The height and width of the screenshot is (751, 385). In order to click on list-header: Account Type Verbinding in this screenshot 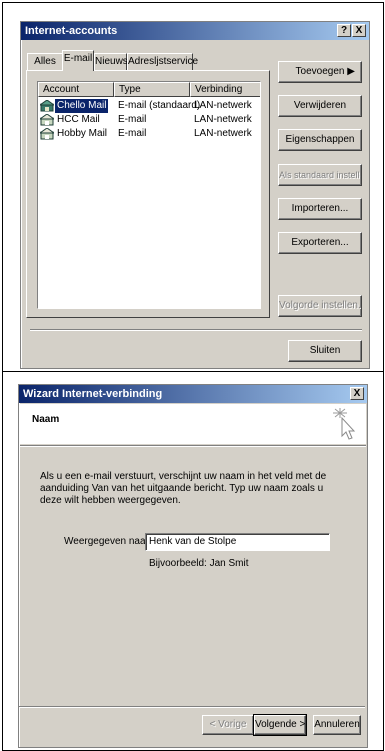, I will do `click(149, 89)`.